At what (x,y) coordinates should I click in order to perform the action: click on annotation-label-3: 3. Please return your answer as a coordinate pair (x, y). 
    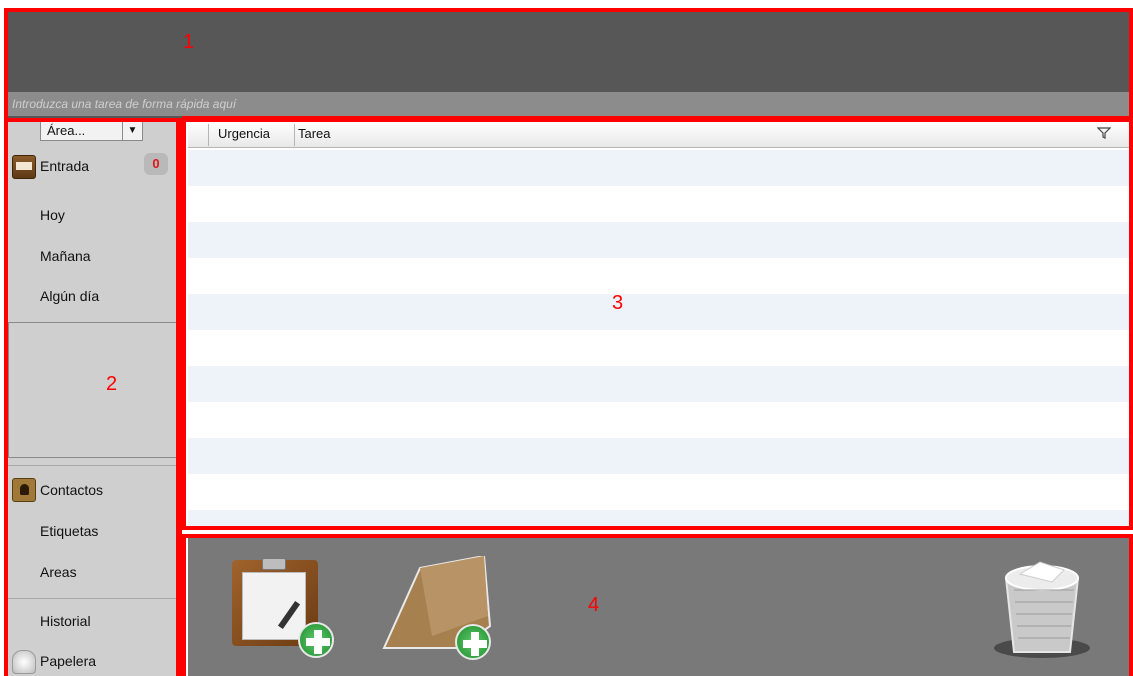
    Looking at the image, I should click on (618, 303).